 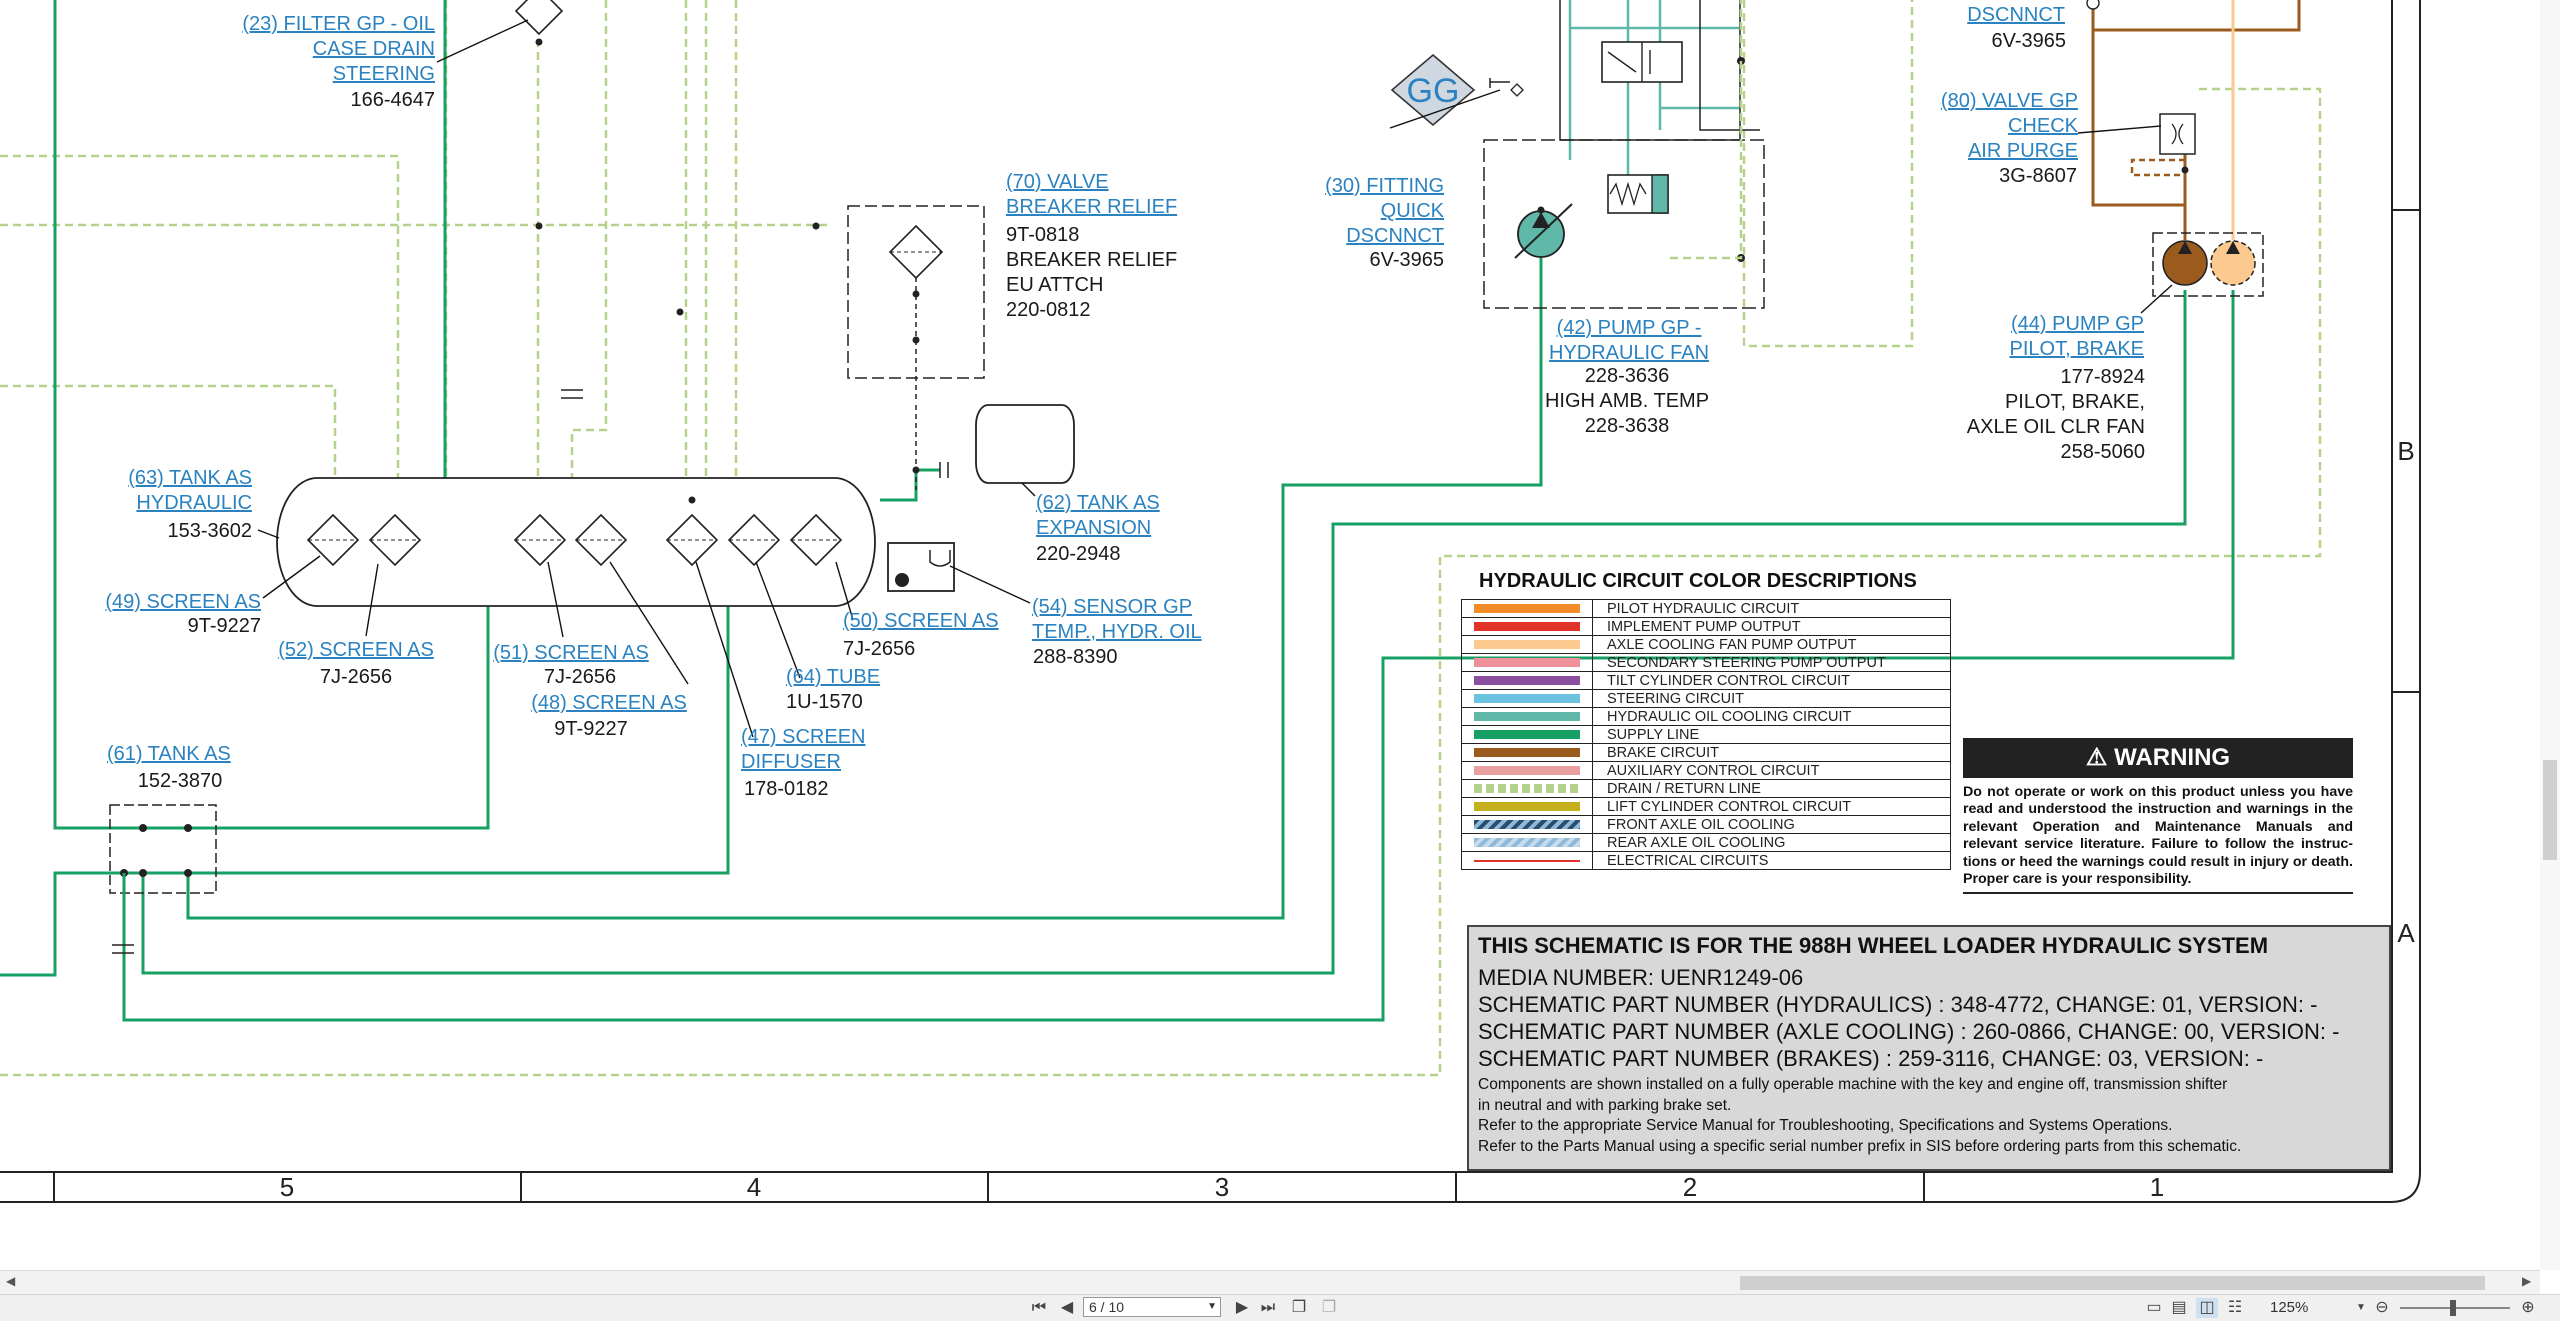 I want to click on svg-text:(80) VALVE GPCHECKAIR PURGE: (80) VALVE GP CHECK AIR PURGE, so click(x=2010, y=126).